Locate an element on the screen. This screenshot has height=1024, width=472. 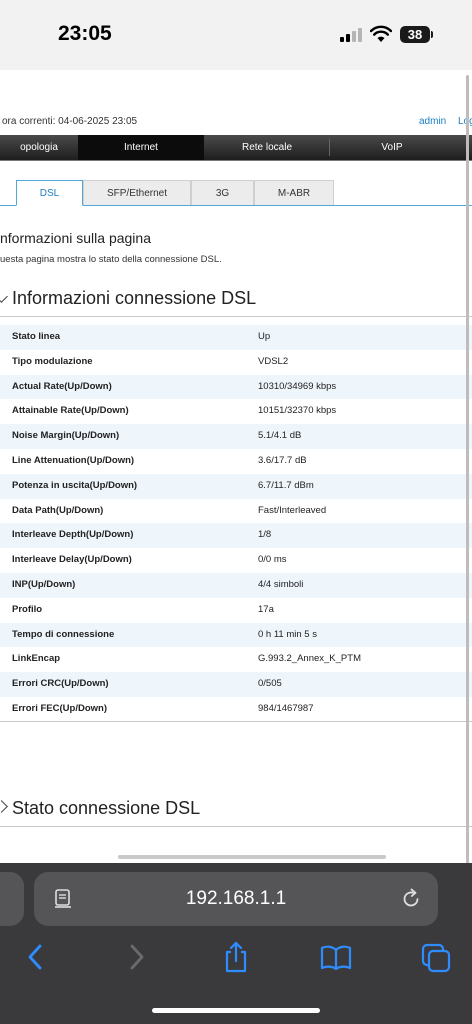
row-value: 4/4 simboli is located at coordinates (281, 584).